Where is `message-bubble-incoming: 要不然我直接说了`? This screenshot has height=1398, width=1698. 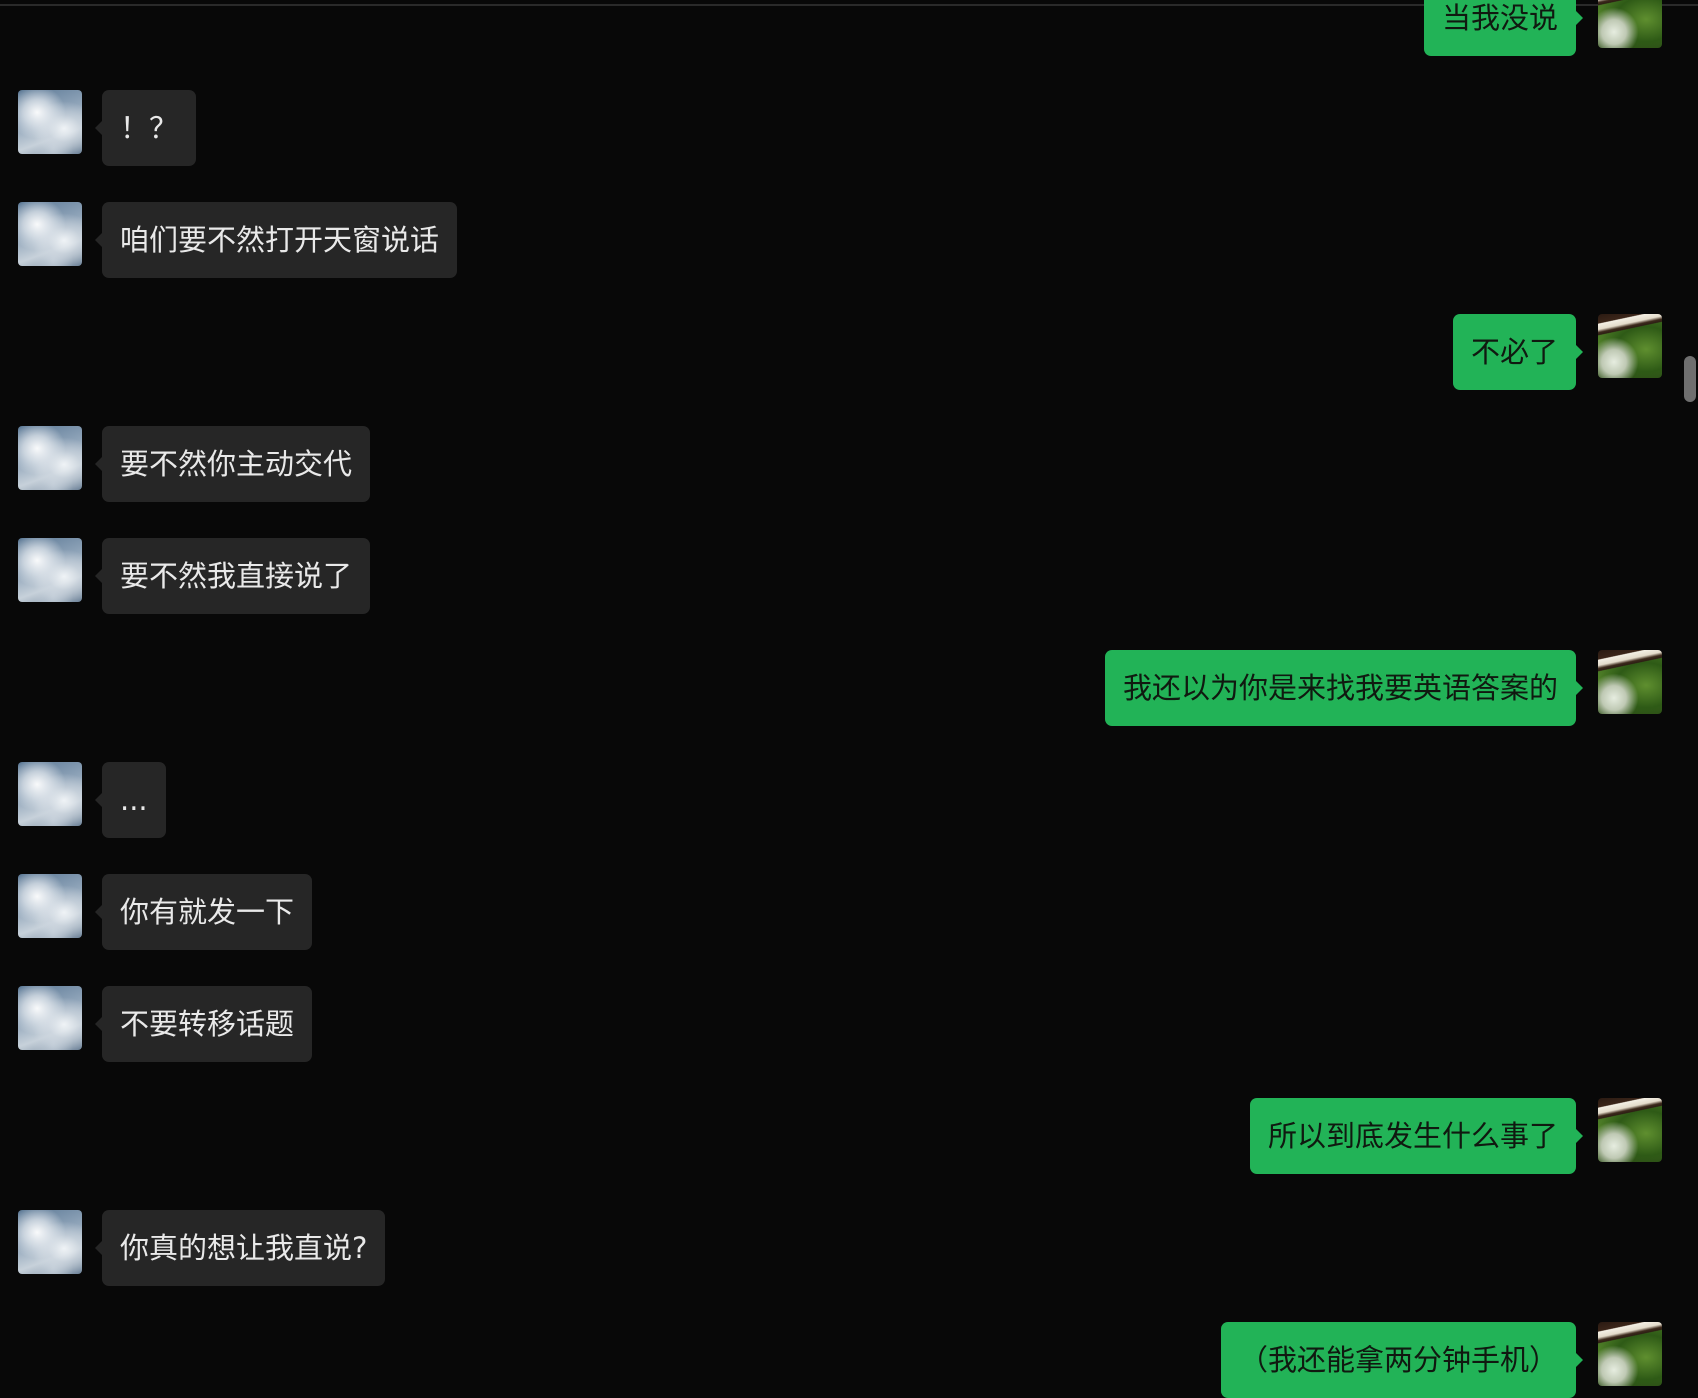 message-bubble-incoming: 要不然我直接说了 is located at coordinates (232, 576).